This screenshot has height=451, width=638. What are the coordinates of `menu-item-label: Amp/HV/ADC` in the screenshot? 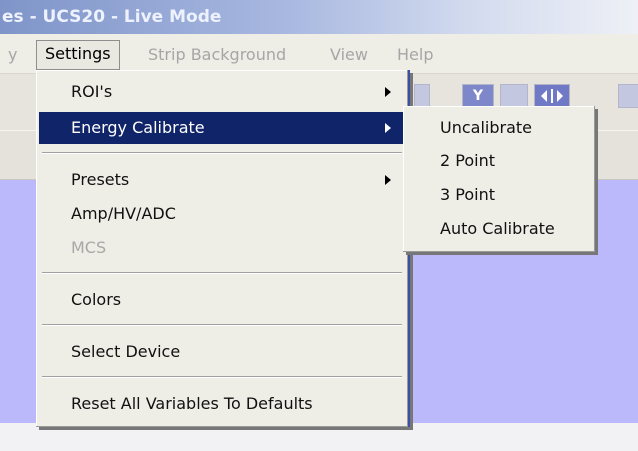 It's located at (123, 213).